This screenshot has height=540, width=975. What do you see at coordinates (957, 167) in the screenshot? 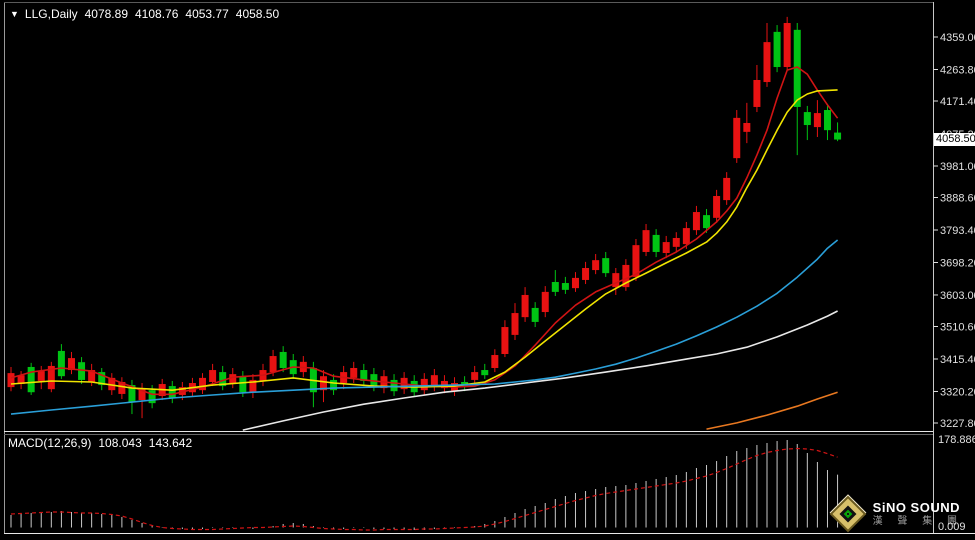
I see `price-tick-label: 3981.00` at bounding box center [957, 167].